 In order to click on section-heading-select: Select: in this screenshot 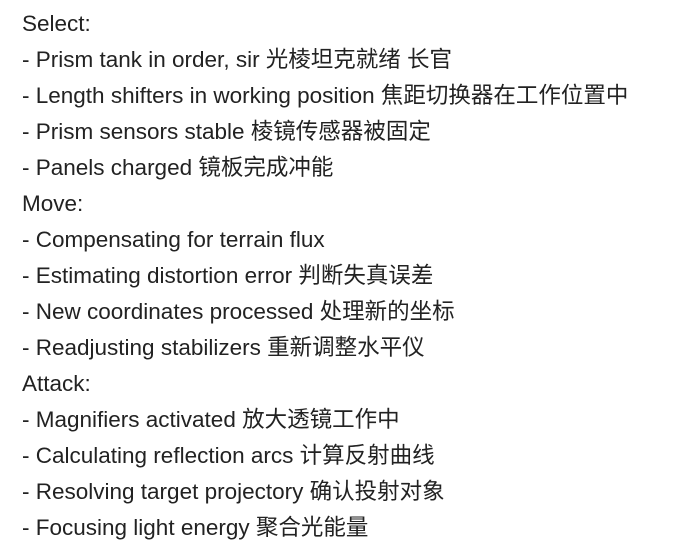, I will do `click(56, 23)`.